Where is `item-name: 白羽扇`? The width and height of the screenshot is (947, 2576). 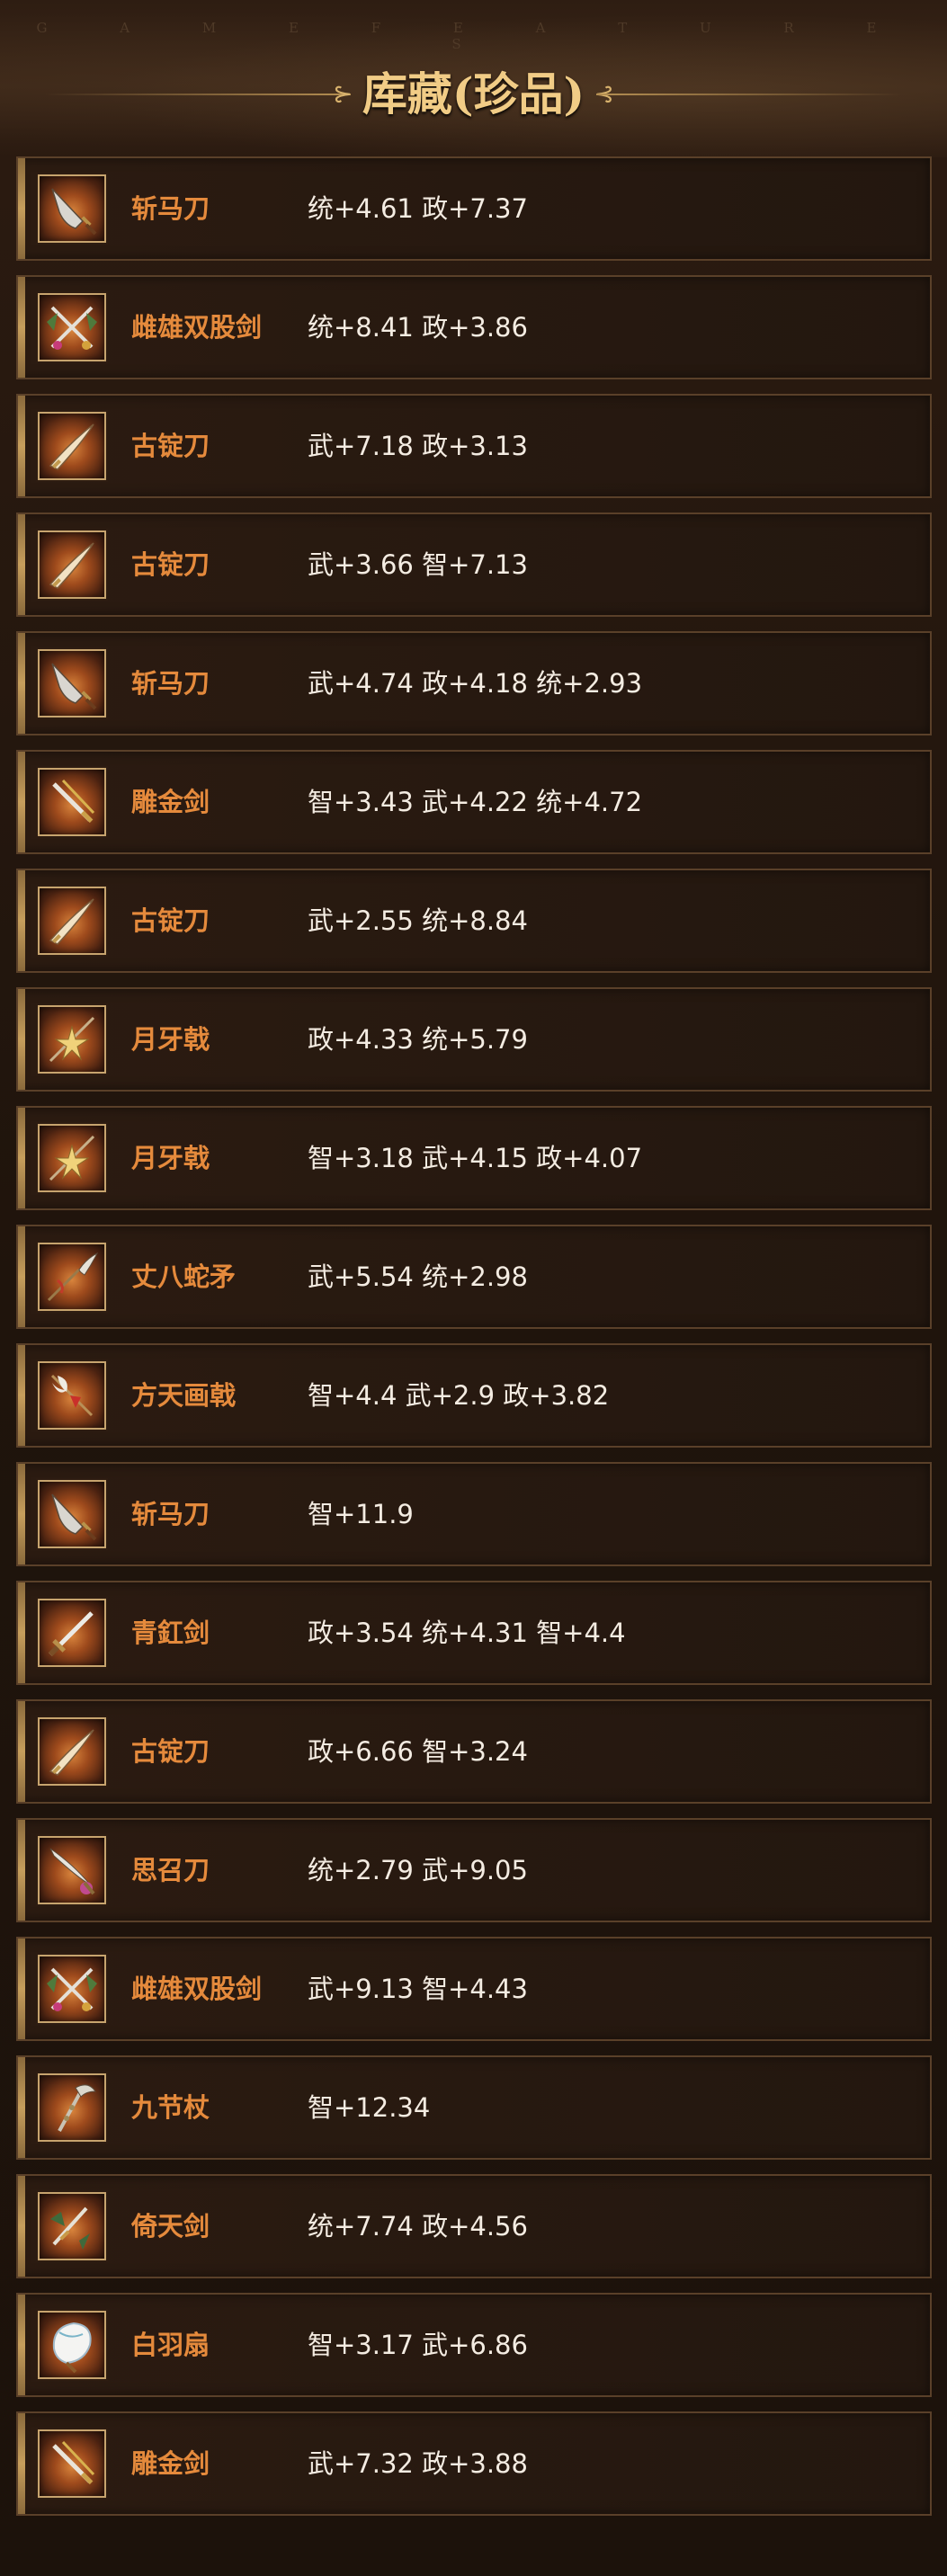
item-name: 白羽扇 is located at coordinates (171, 2345).